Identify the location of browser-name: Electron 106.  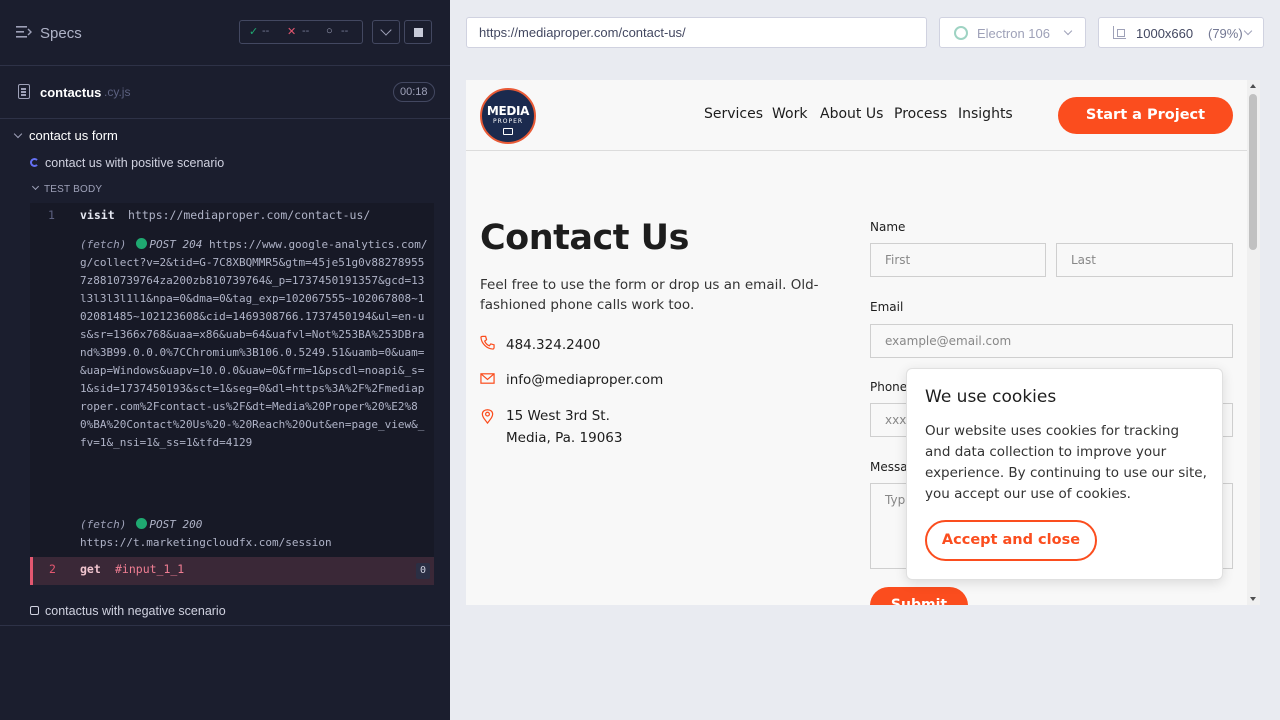
(1013, 33).